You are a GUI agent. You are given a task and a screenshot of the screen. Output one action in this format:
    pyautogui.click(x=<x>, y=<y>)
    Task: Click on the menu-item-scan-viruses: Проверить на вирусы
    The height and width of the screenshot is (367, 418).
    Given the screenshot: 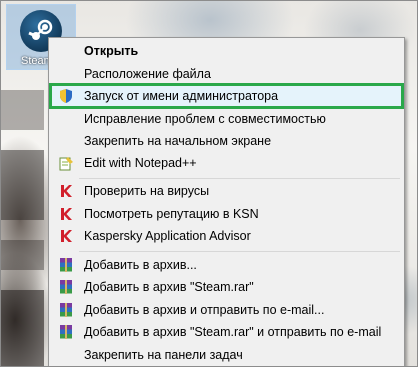 What is the action you would take?
    pyautogui.click(x=226, y=191)
    